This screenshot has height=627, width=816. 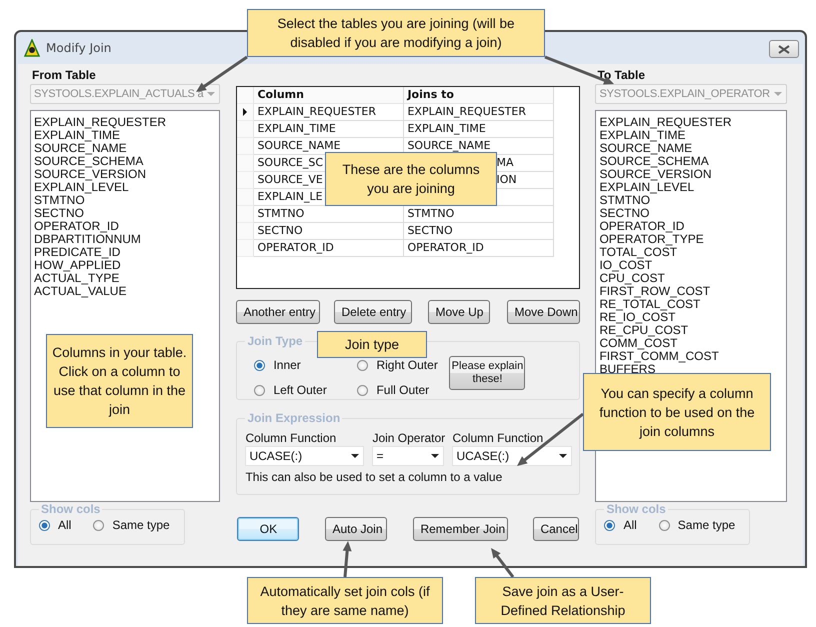 I want to click on group-title: Join Type, so click(x=275, y=341).